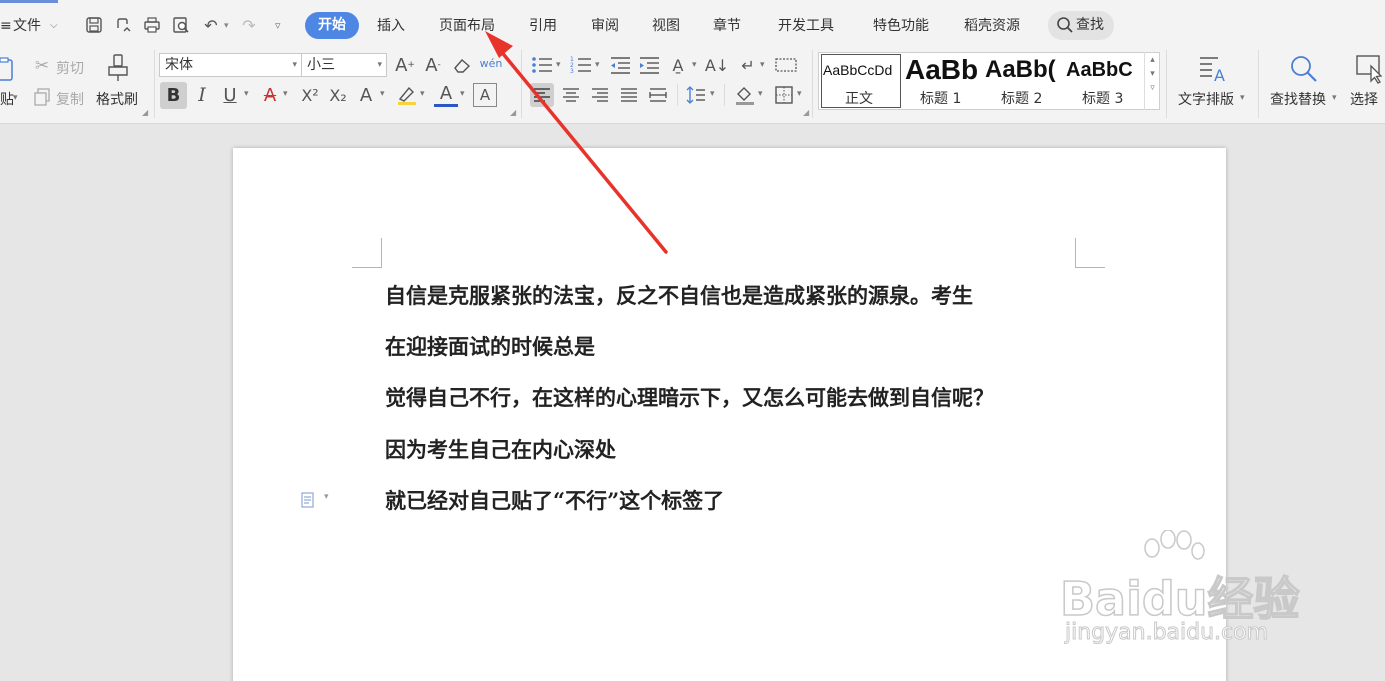  What do you see at coordinates (992, 26) in the screenshot?
I see `tab-docer-resources: 稻壳资源` at bounding box center [992, 26].